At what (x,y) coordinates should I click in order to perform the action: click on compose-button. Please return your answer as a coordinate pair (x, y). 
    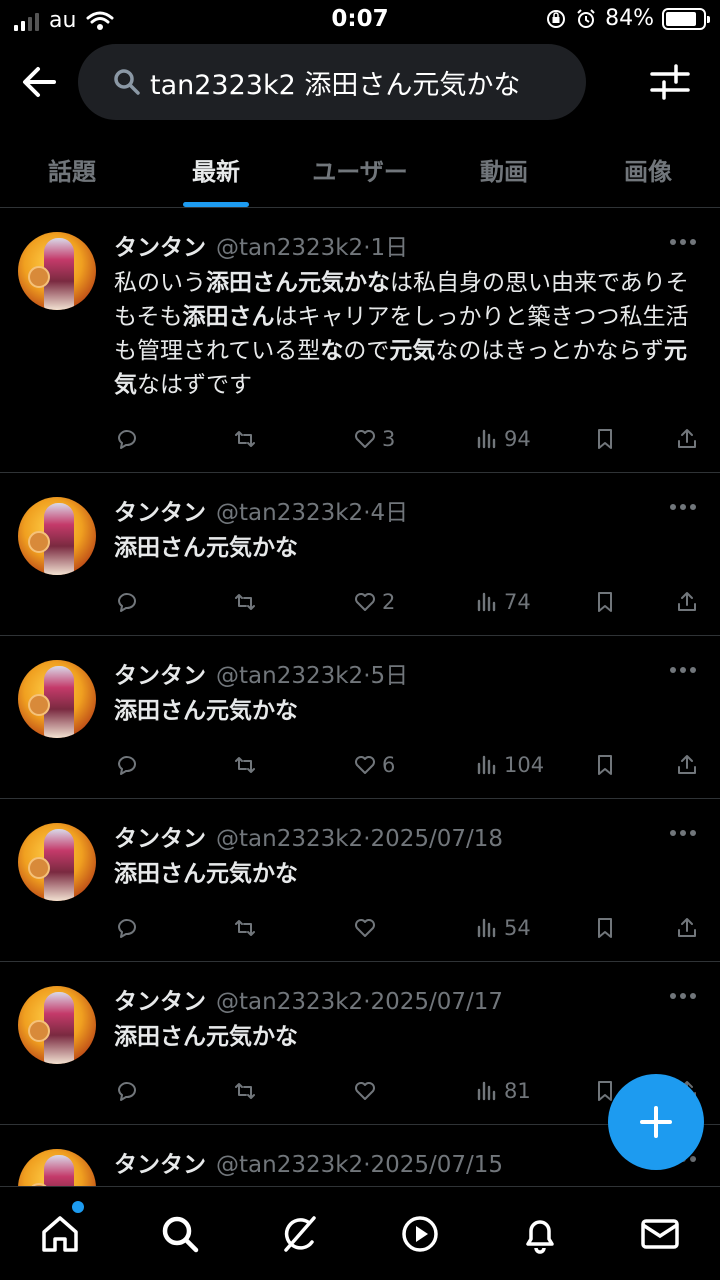
    Looking at the image, I should click on (656, 1122).